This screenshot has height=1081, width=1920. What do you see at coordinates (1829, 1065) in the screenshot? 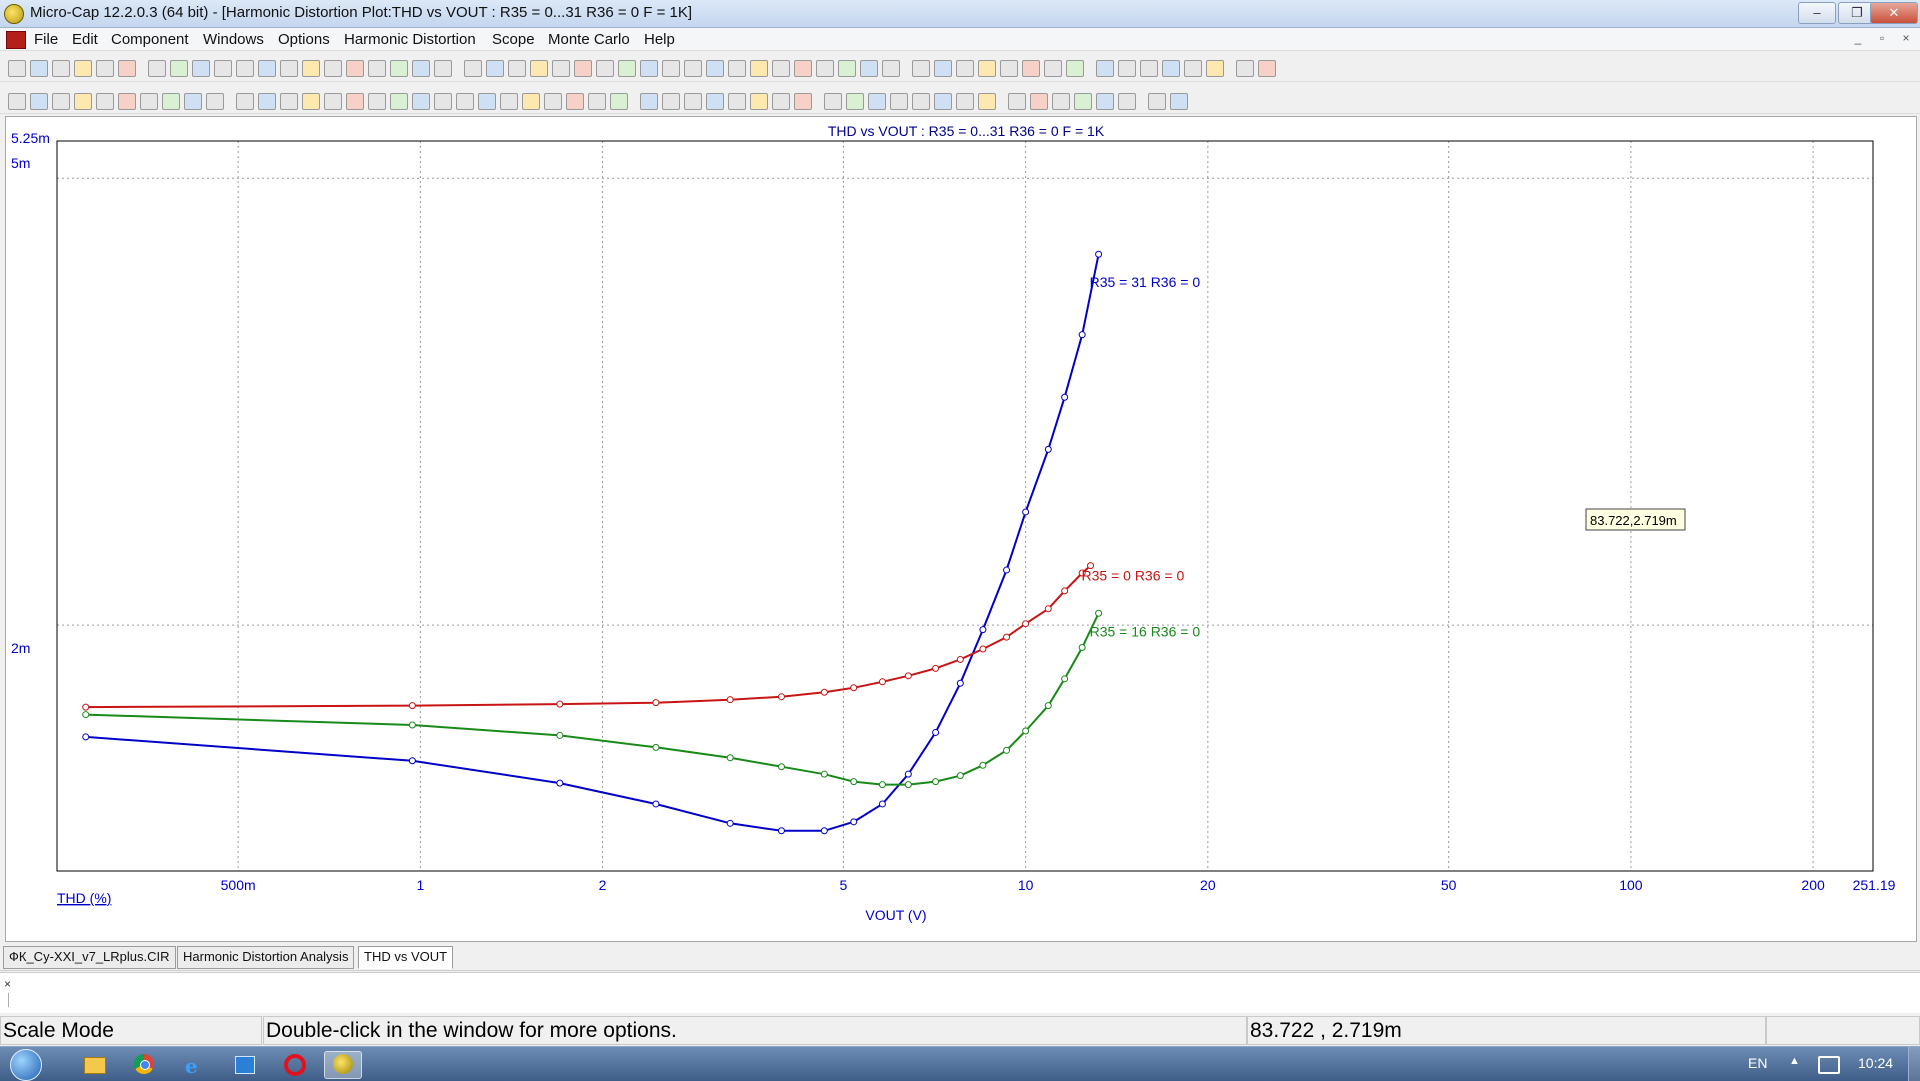
I see `network-icon` at bounding box center [1829, 1065].